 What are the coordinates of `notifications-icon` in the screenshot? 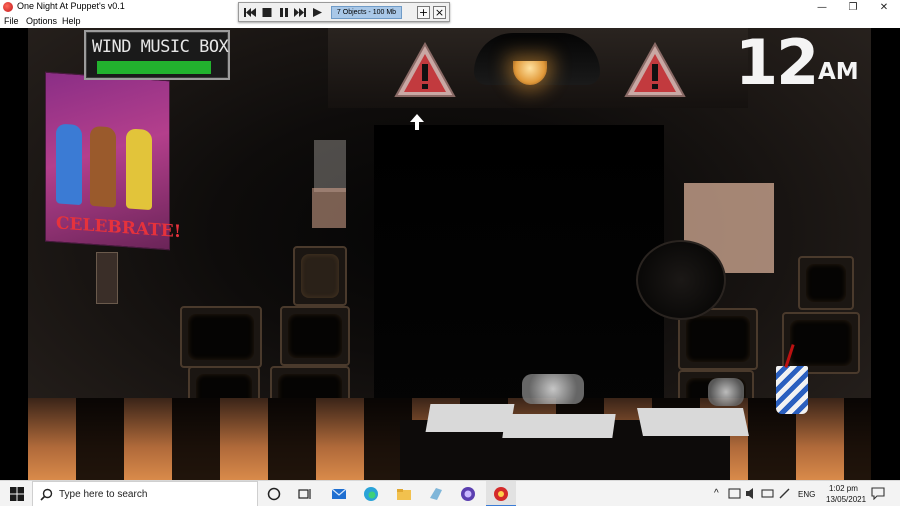 It's located at (878, 493).